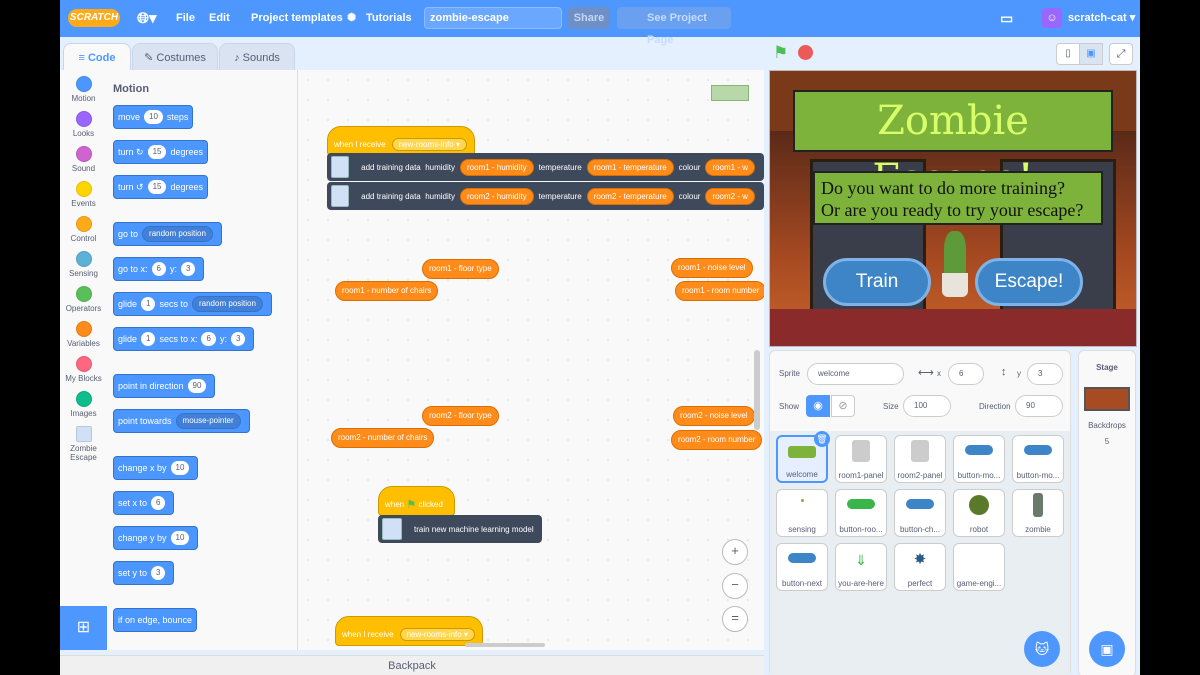 The height and width of the screenshot is (675, 1200). What do you see at coordinates (735, 619) in the screenshot?
I see `zoom-reset-button: =` at bounding box center [735, 619].